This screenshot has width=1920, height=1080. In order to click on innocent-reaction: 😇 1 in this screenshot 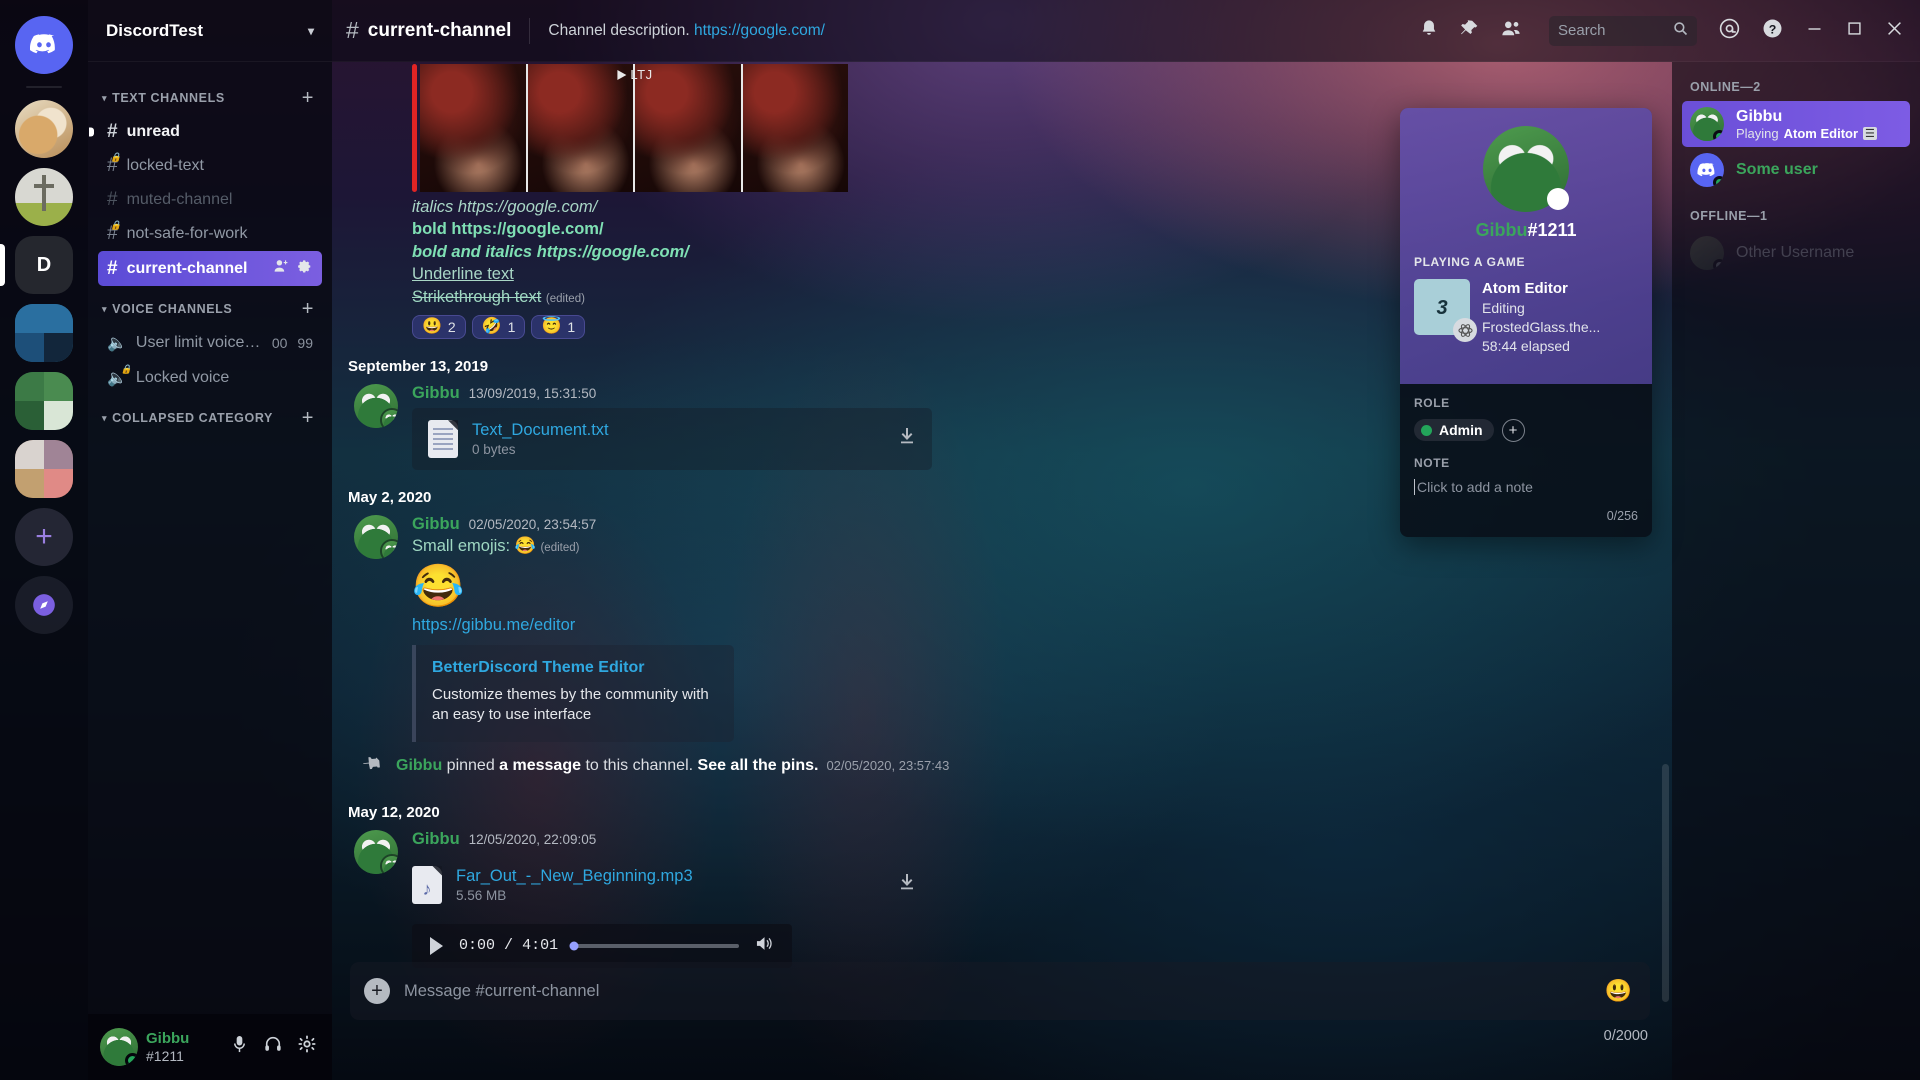, I will do `click(558, 327)`.